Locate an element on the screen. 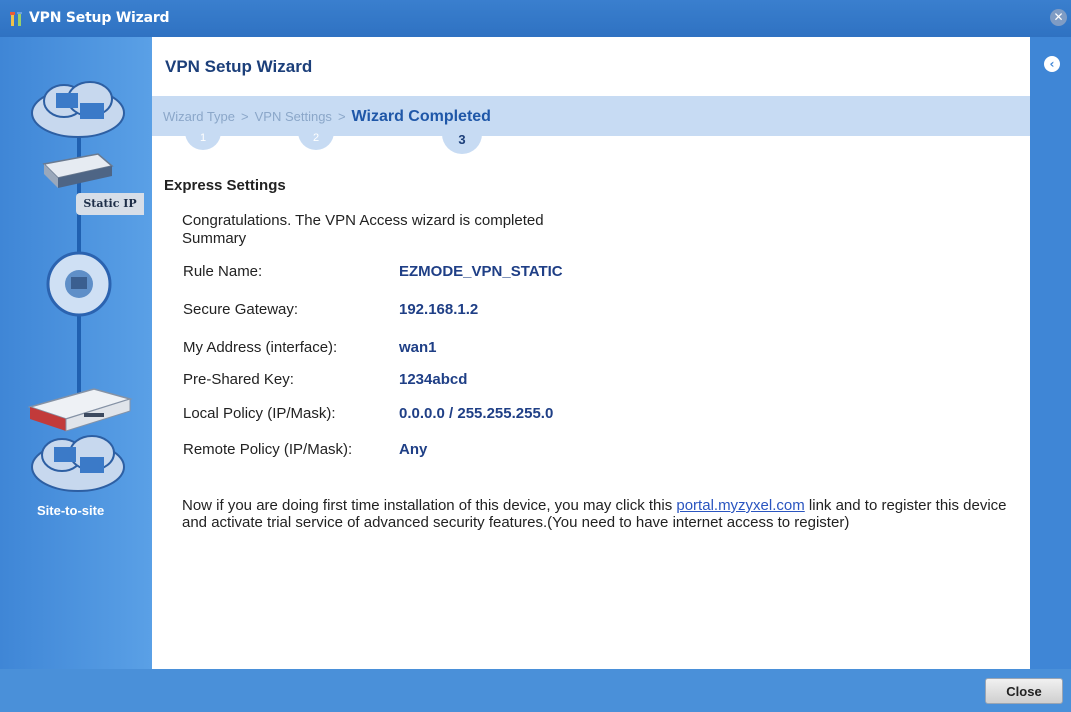  router-device-icon is located at coordinates (78, 170).